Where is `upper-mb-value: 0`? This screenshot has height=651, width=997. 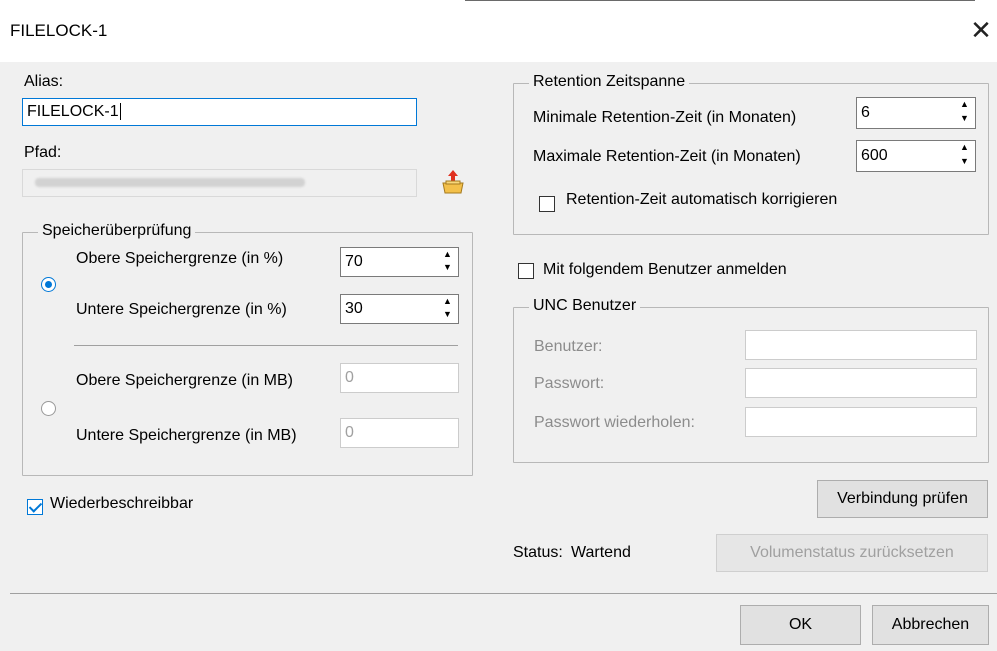 upper-mb-value: 0 is located at coordinates (349, 377).